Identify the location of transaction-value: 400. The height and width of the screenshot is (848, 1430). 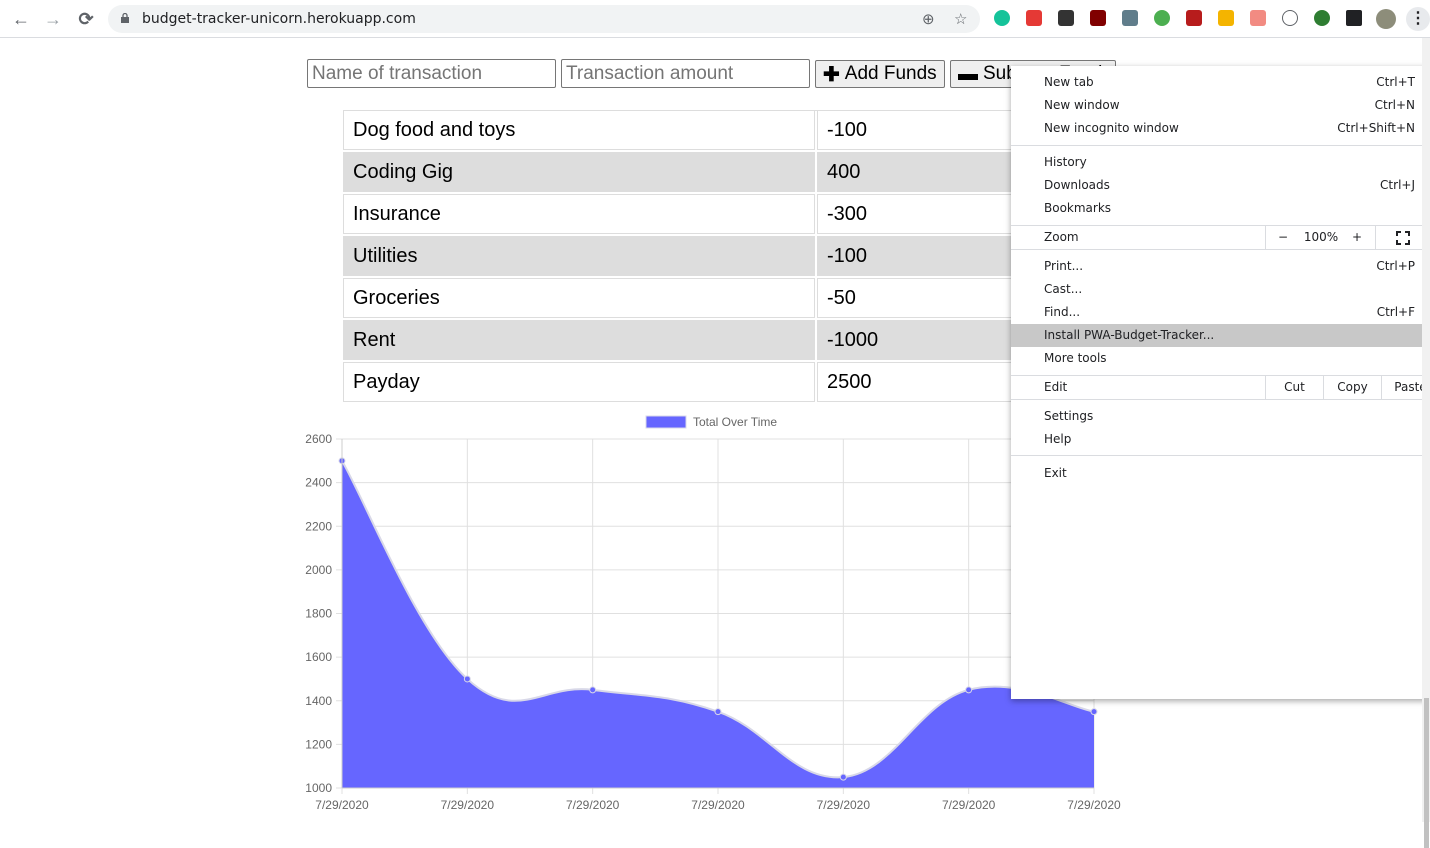
(928, 172).